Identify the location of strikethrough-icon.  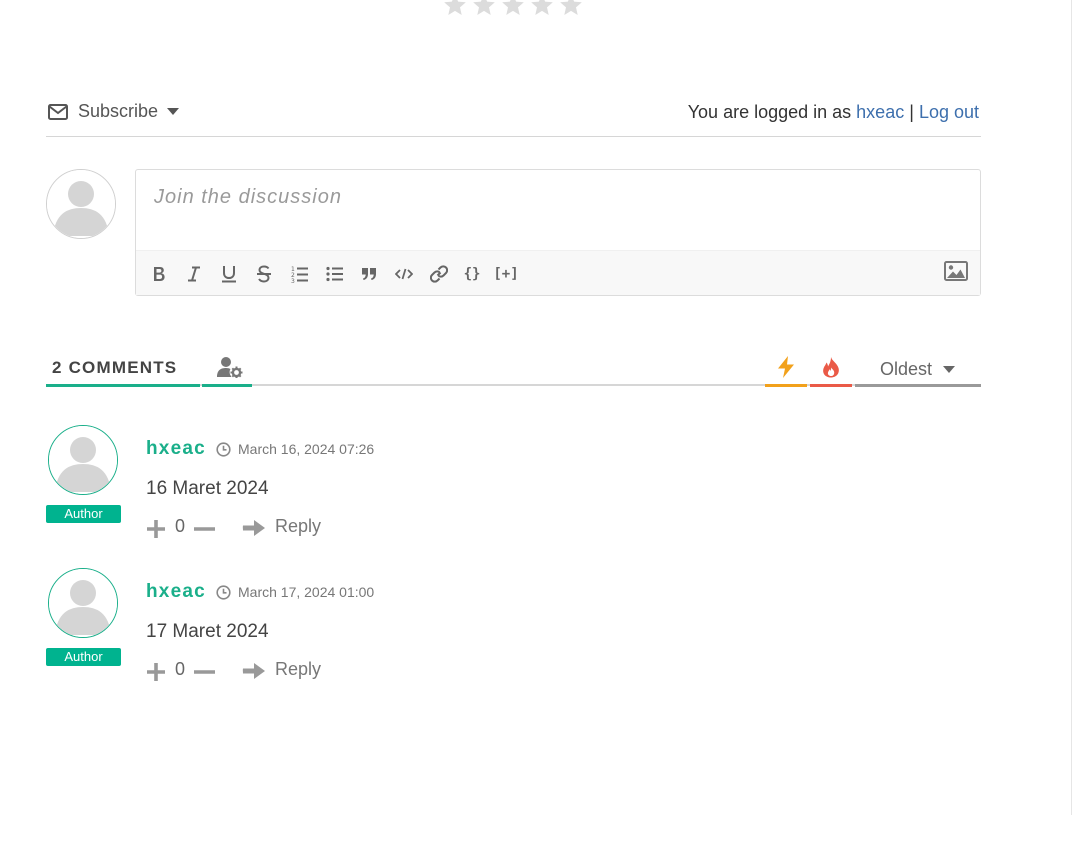
(264, 274).